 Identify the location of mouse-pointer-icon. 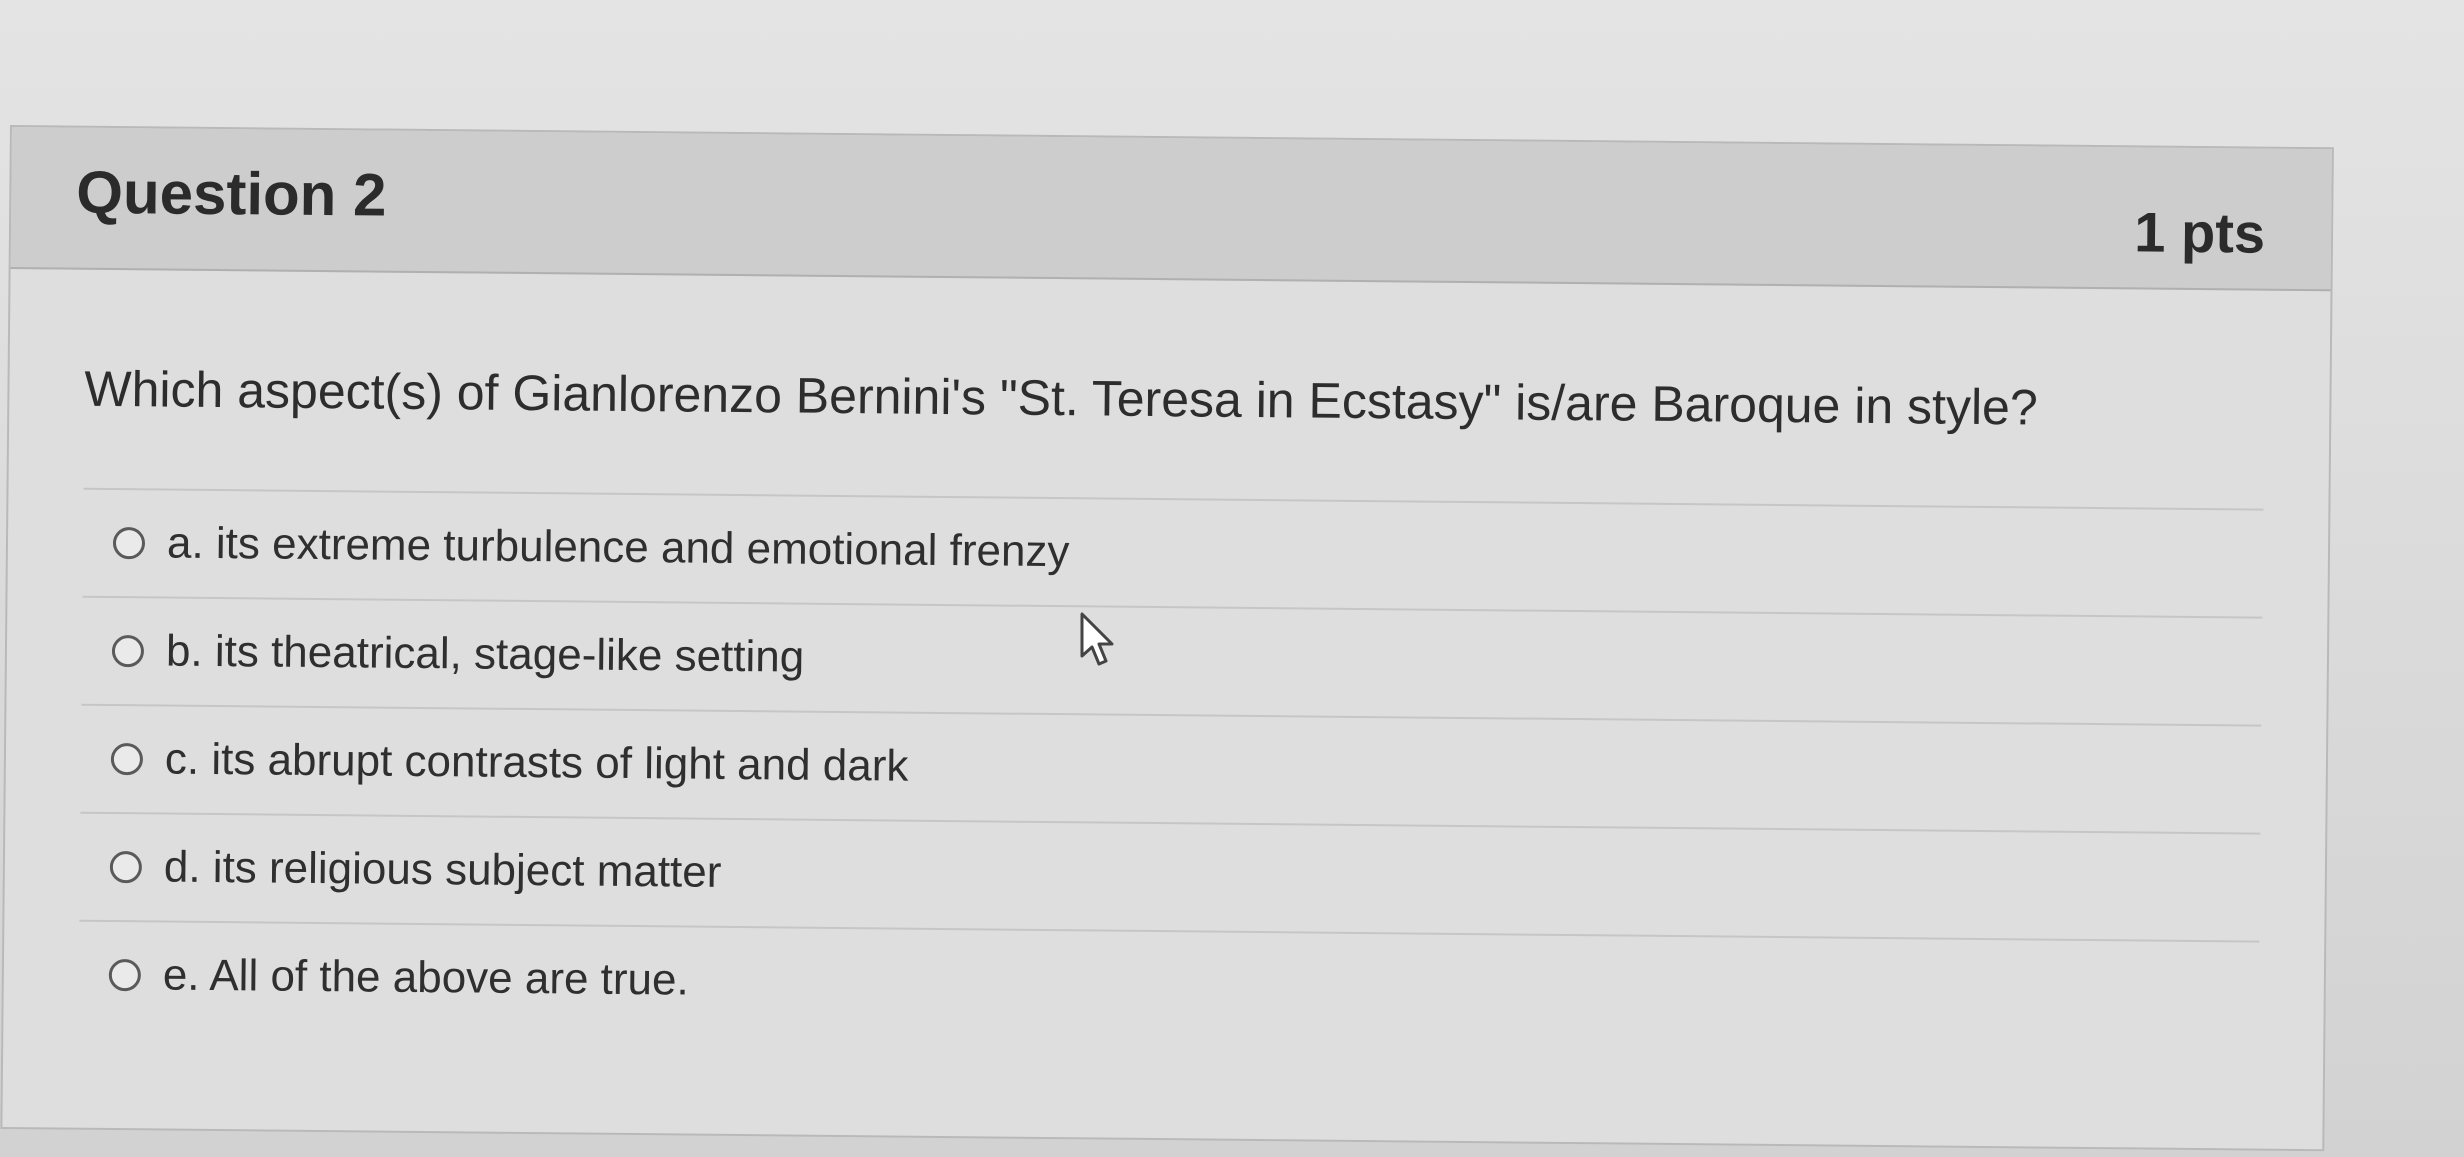
(1097, 639).